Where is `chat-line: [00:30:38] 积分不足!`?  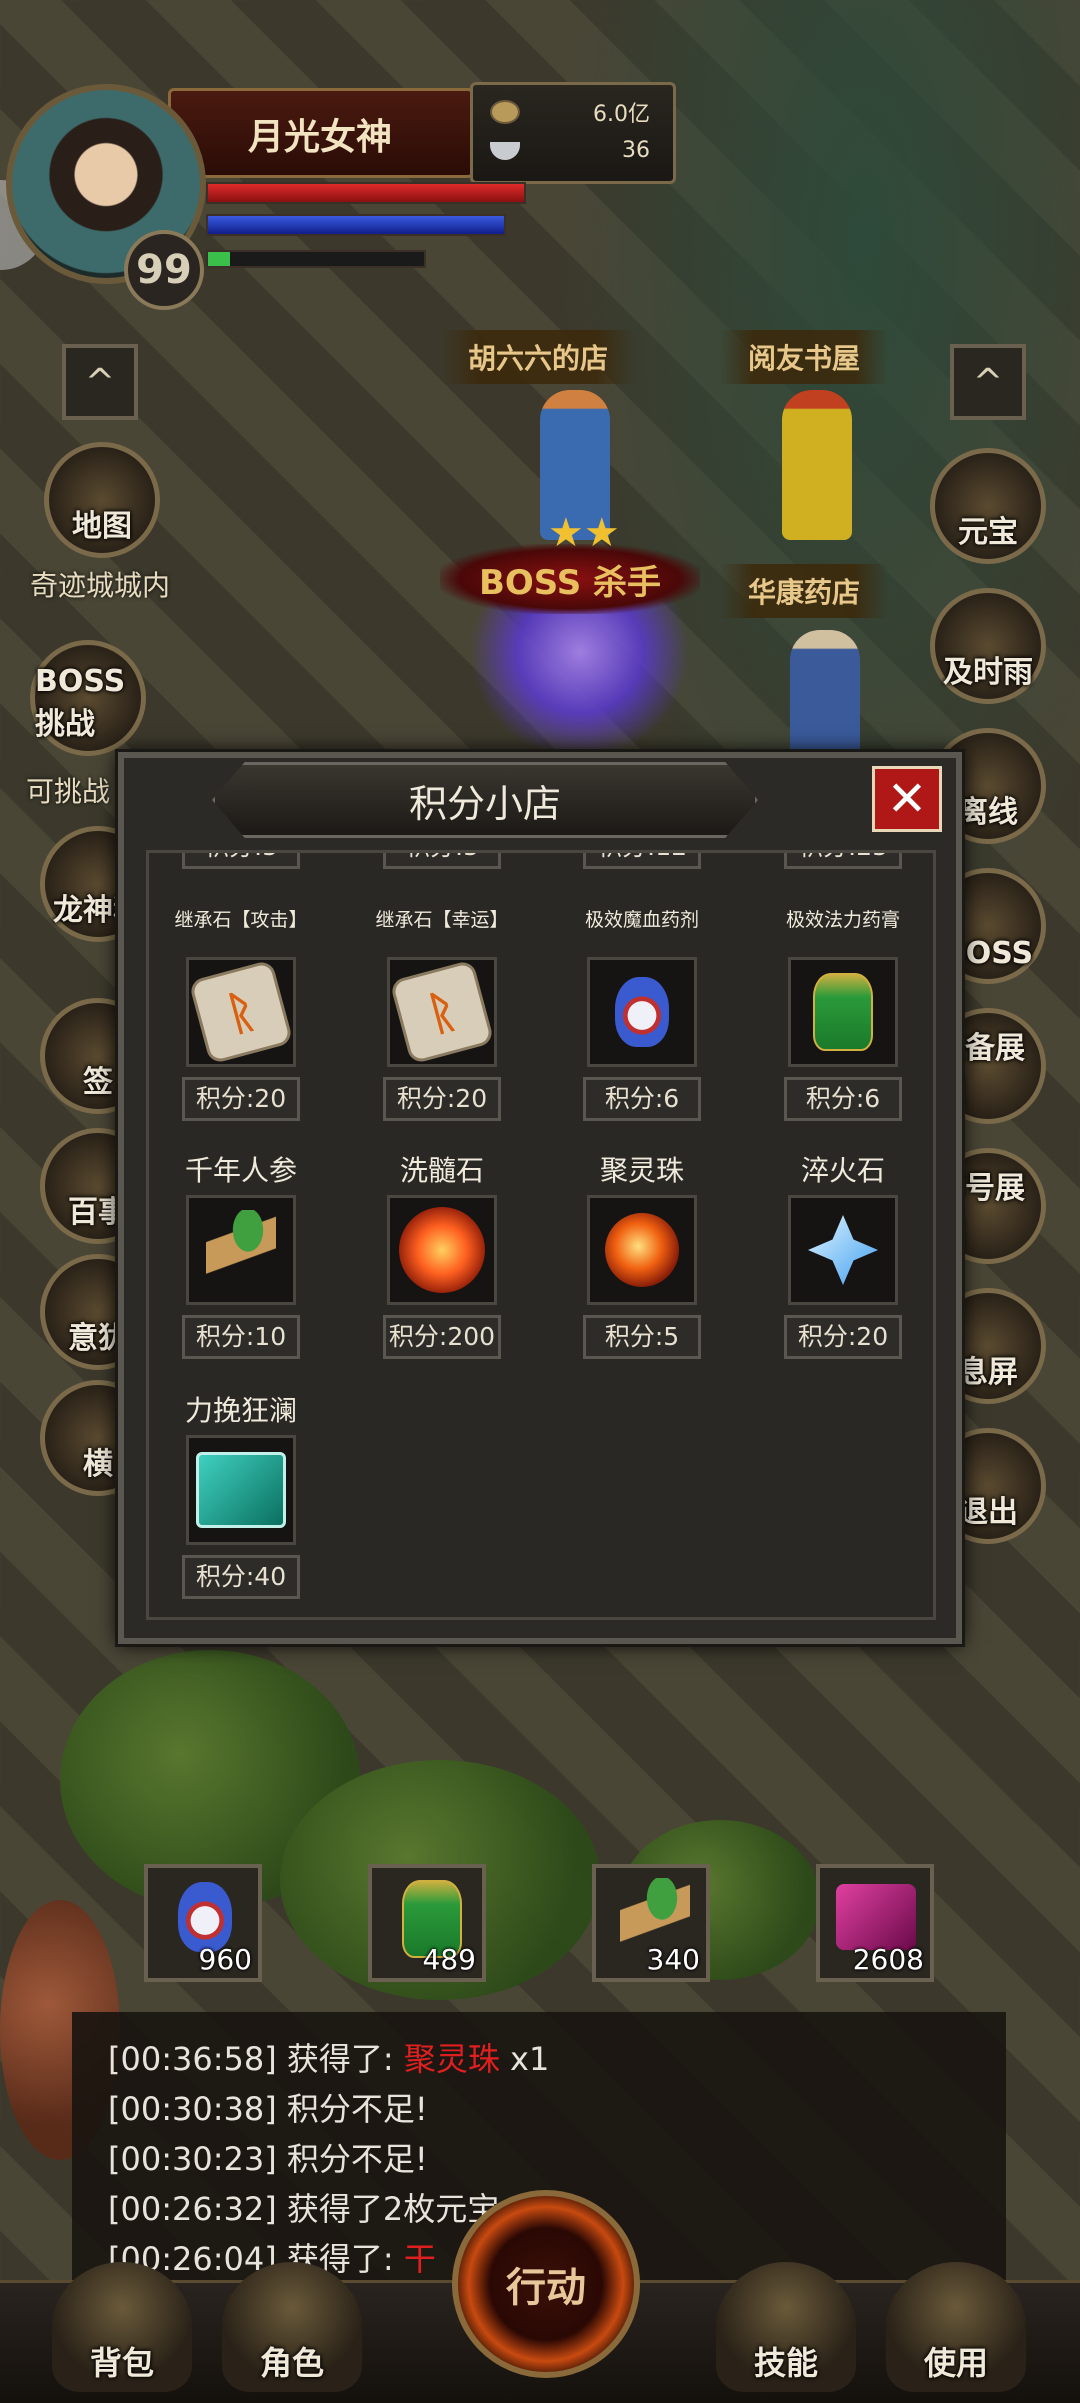 chat-line: [00:30:38] 积分不足! is located at coordinates (268, 2107).